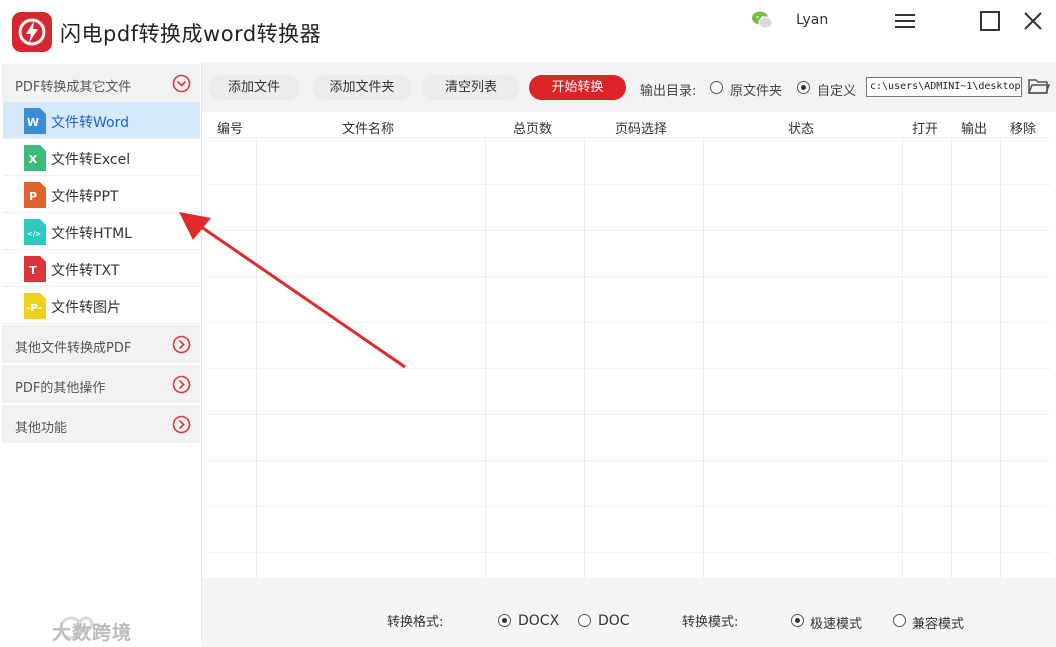 Image resolution: width=1056 pixels, height=647 pixels. I want to click on maximize-icon, so click(990, 21).